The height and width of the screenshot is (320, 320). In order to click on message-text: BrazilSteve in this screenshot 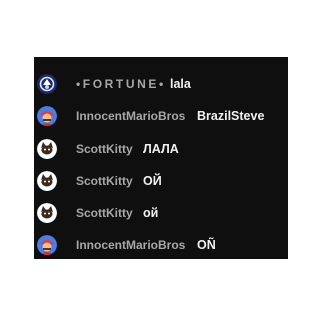, I will do `click(231, 116)`.